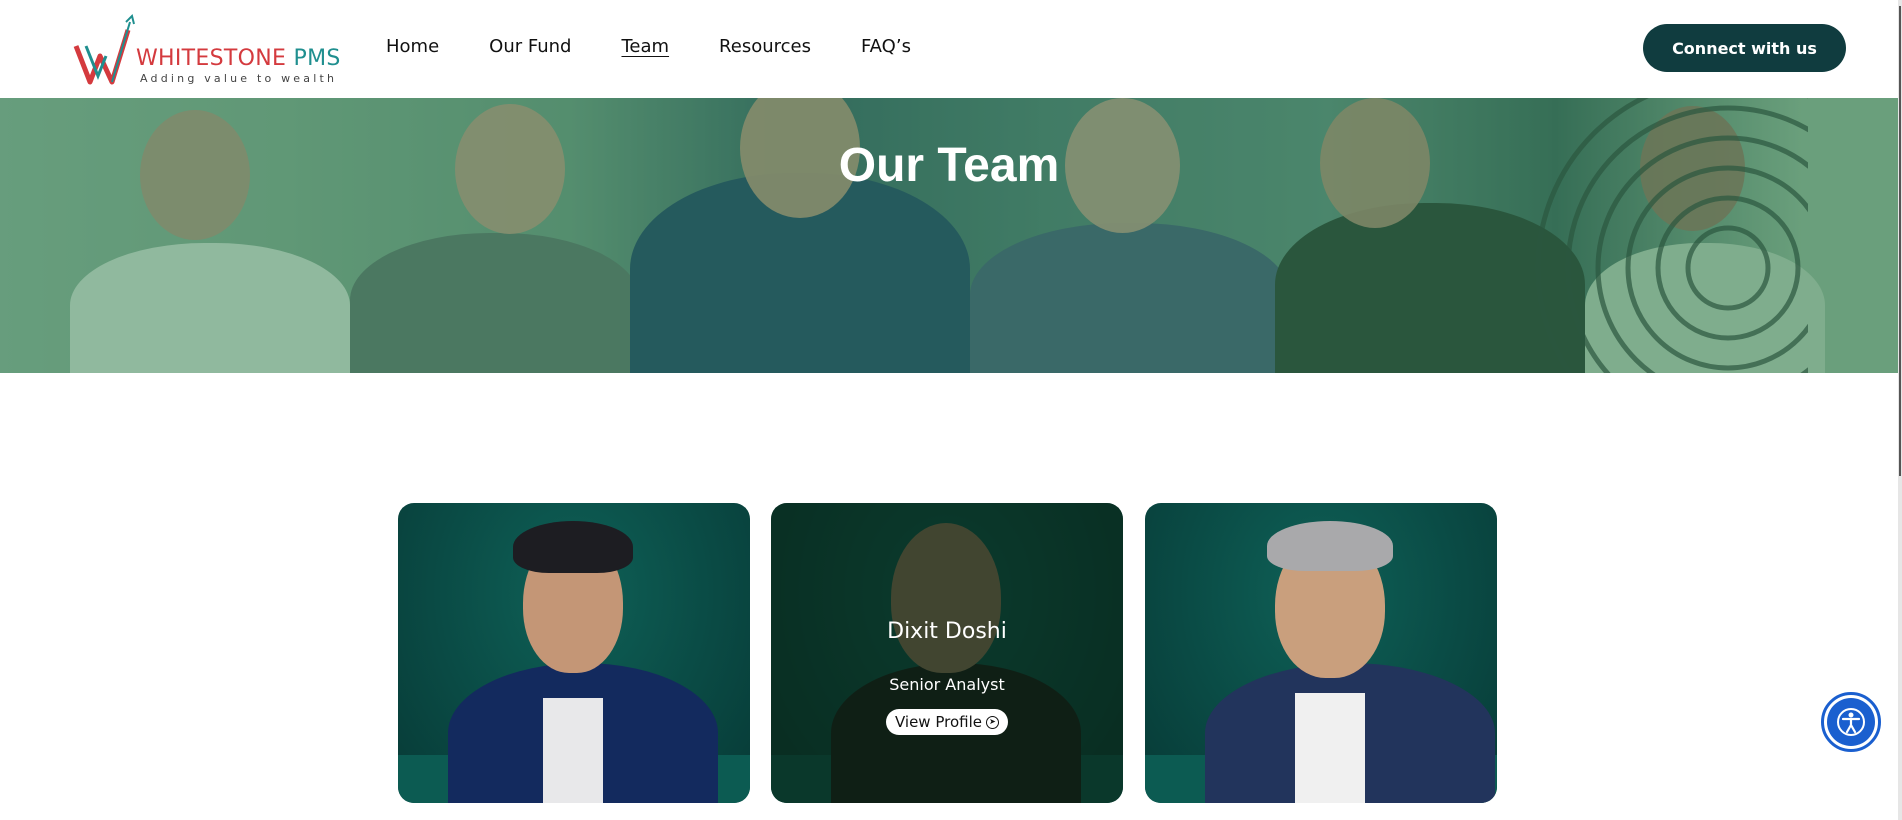 The height and width of the screenshot is (820, 1902). I want to click on view-profile-button: View Profile ➤, so click(947, 722).